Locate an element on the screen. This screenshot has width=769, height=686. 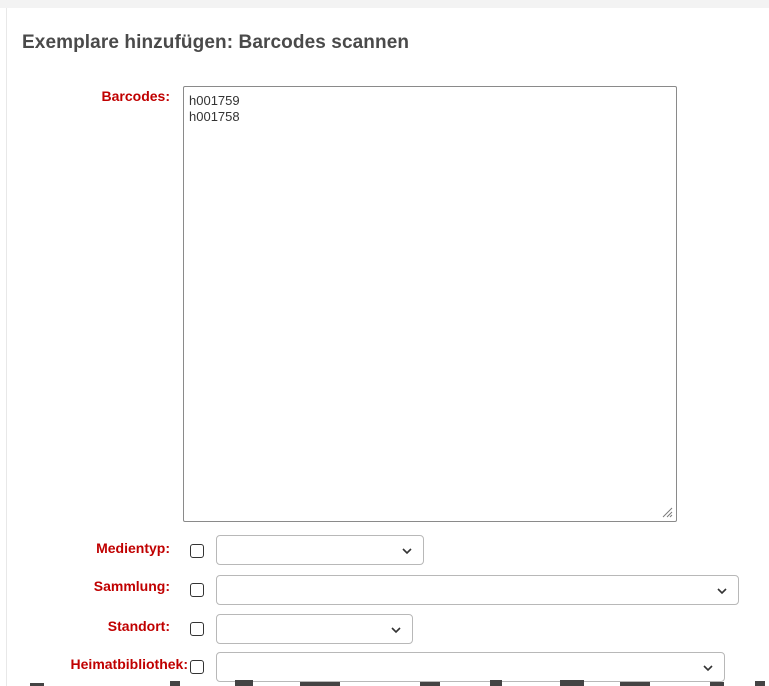
medientyp-select is located at coordinates (320, 550).